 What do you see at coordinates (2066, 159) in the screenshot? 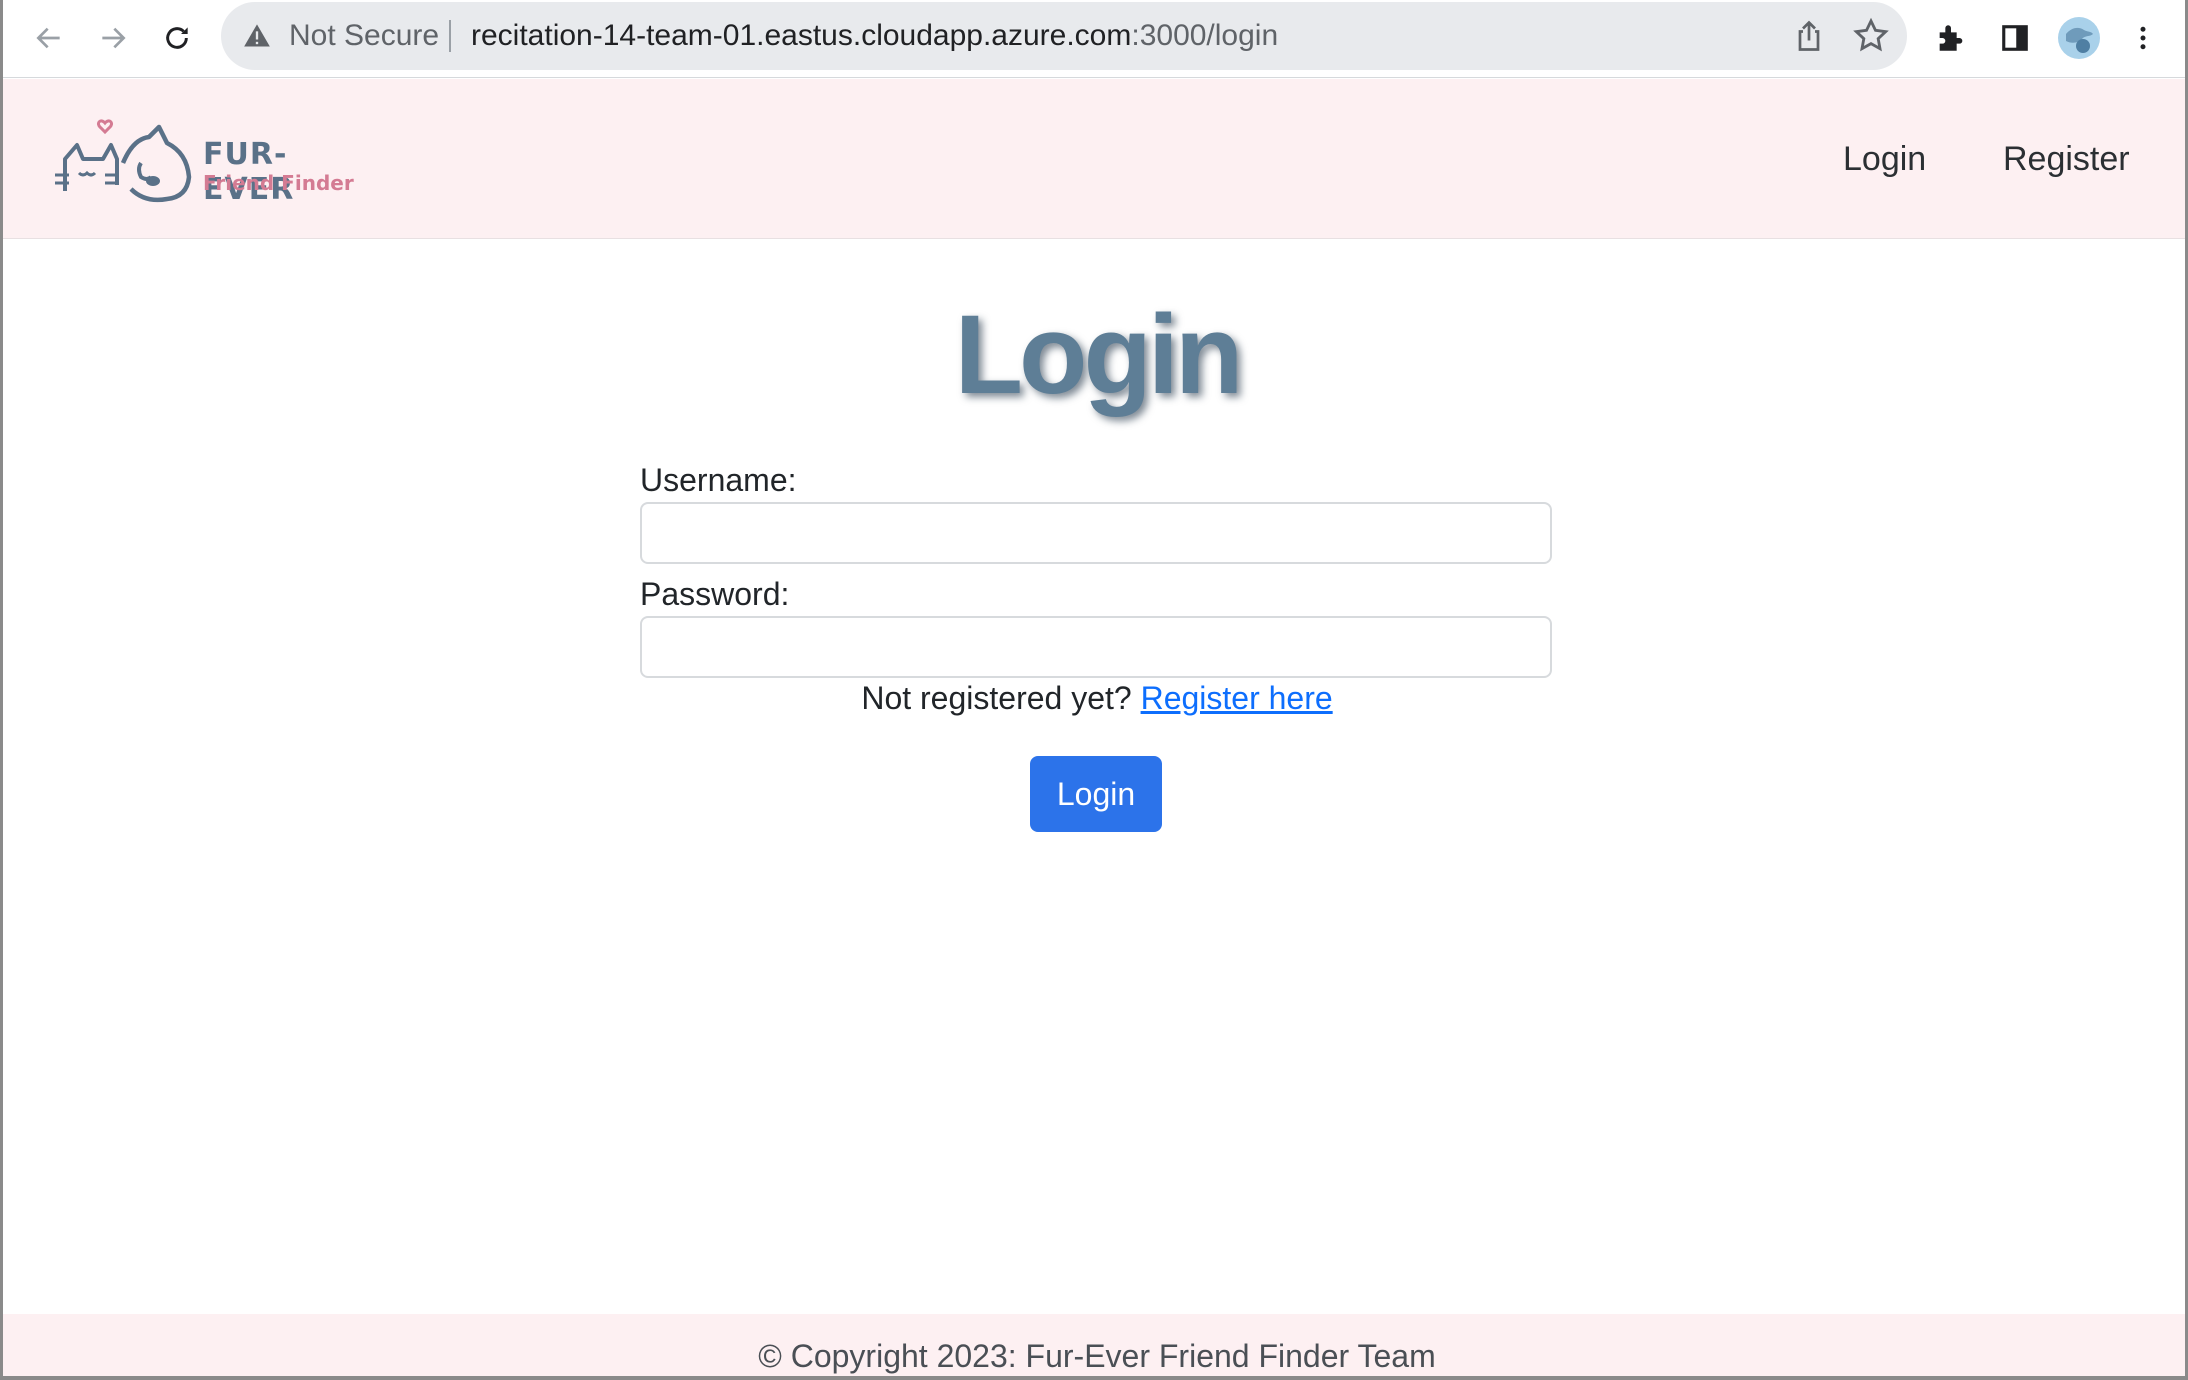
I see `nav-register-link: Register` at bounding box center [2066, 159].